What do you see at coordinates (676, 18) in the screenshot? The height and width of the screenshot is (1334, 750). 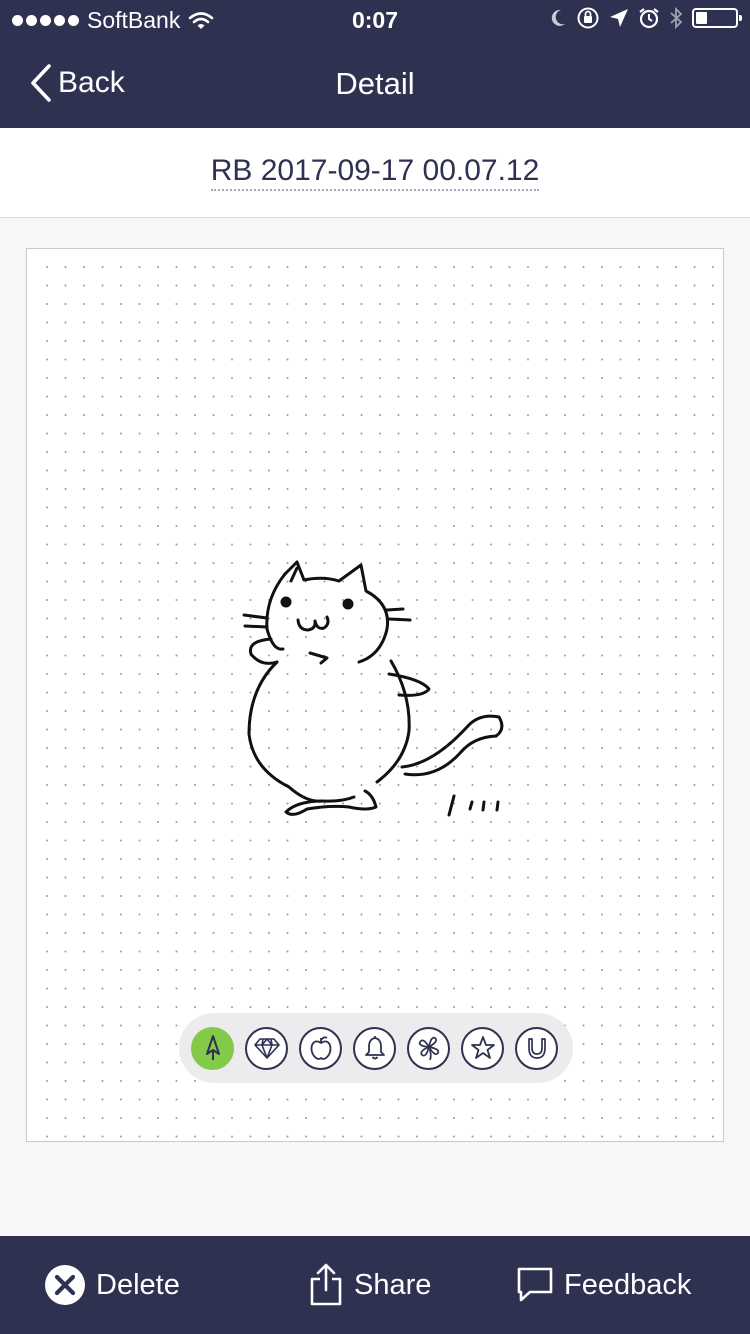 I see `bluetooth-icon` at bounding box center [676, 18].